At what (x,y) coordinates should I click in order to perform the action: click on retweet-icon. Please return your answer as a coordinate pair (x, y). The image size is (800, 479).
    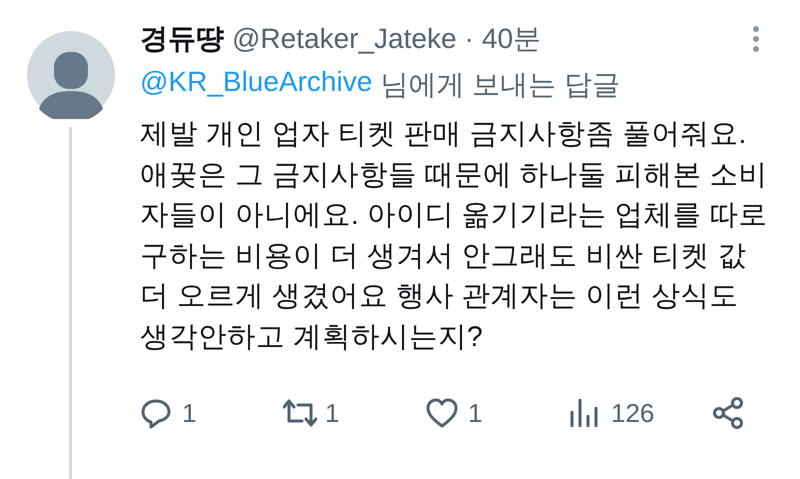
    Looking at the image, I should click on (300, 413).